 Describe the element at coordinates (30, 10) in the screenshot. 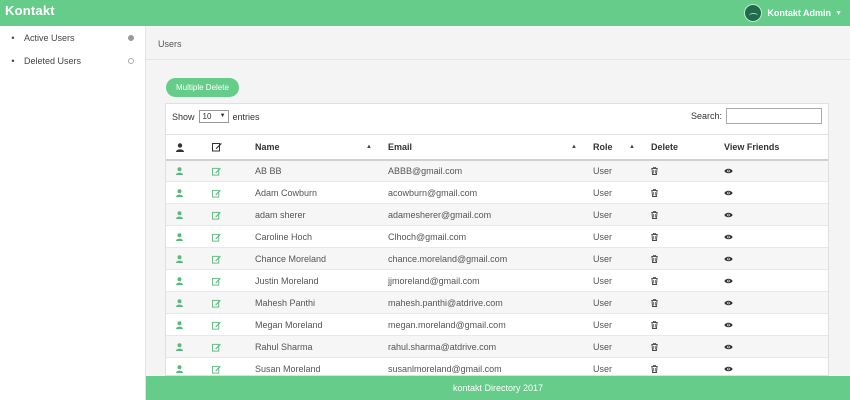

I see `app-brand: Kontakt` at that location.